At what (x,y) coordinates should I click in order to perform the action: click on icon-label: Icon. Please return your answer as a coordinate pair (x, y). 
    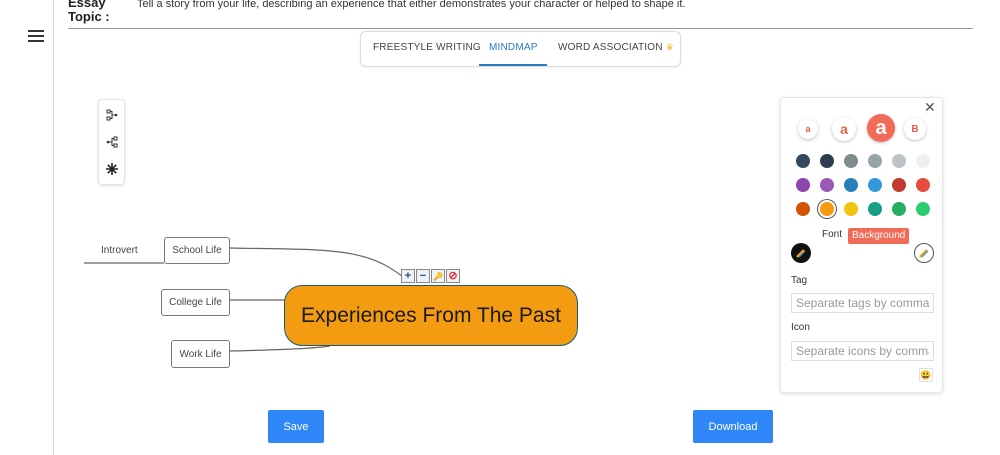
    Looking at the image, I should click on (800, 327).